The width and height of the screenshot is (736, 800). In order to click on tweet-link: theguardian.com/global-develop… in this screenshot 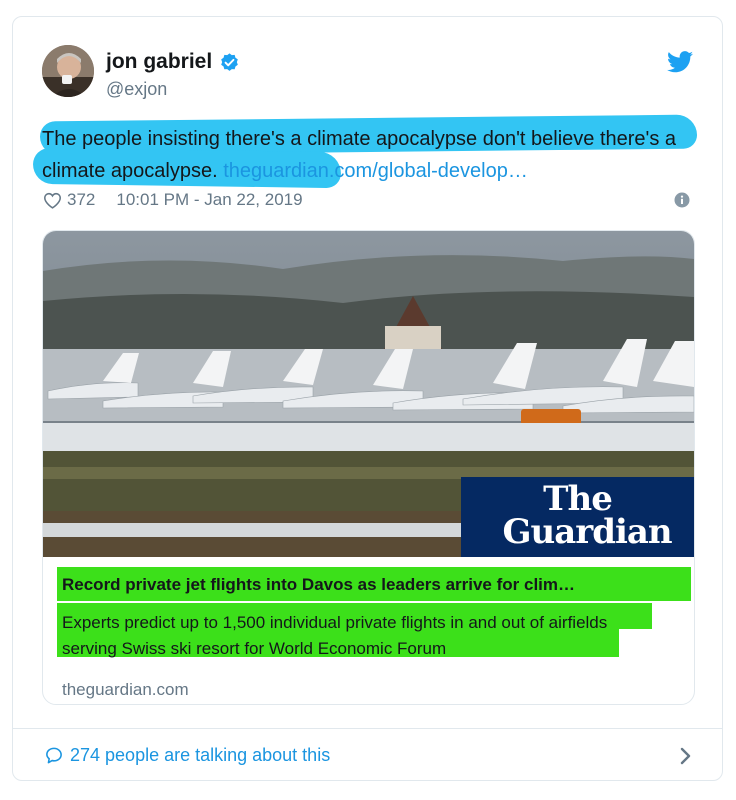, I will do `click(375, 171)`.